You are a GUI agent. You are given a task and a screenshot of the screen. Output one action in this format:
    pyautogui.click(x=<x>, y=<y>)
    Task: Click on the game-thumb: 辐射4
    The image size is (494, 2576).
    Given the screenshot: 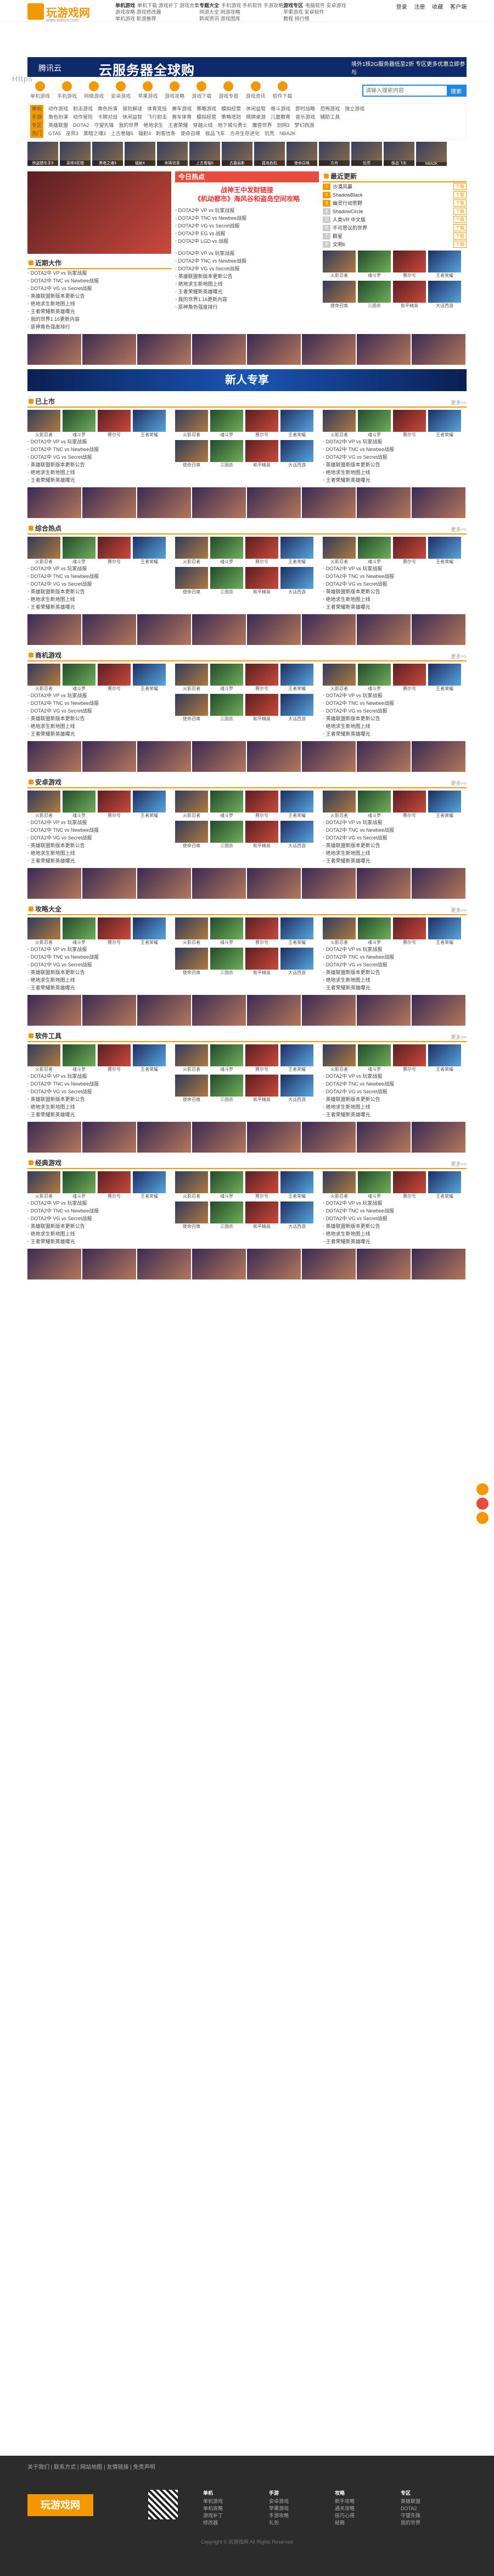 What is the action you would take?
    pyautogui.click(x=140, y=154)
    